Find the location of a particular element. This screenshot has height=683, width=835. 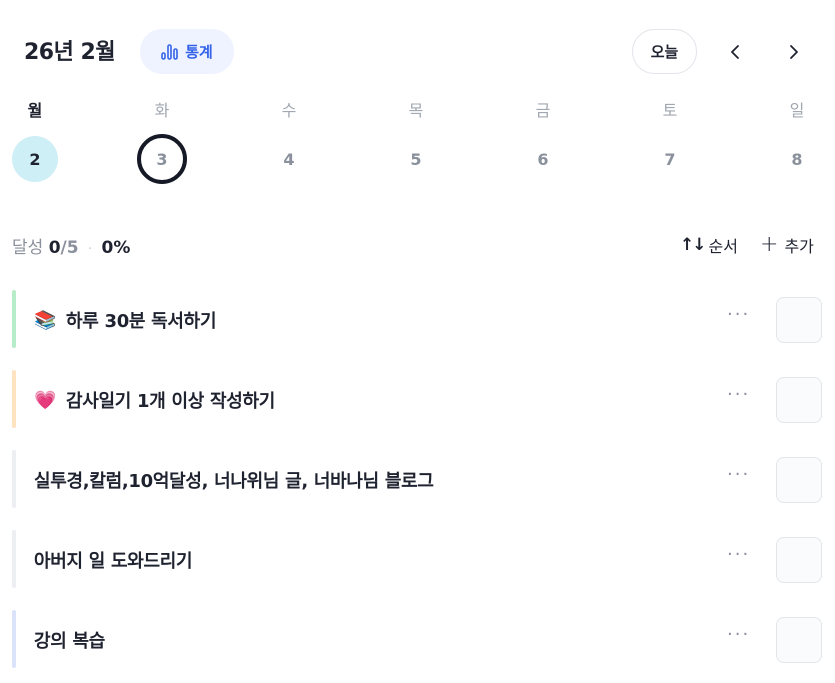

weekday-label: 목 is located at coordinates (416, 110).